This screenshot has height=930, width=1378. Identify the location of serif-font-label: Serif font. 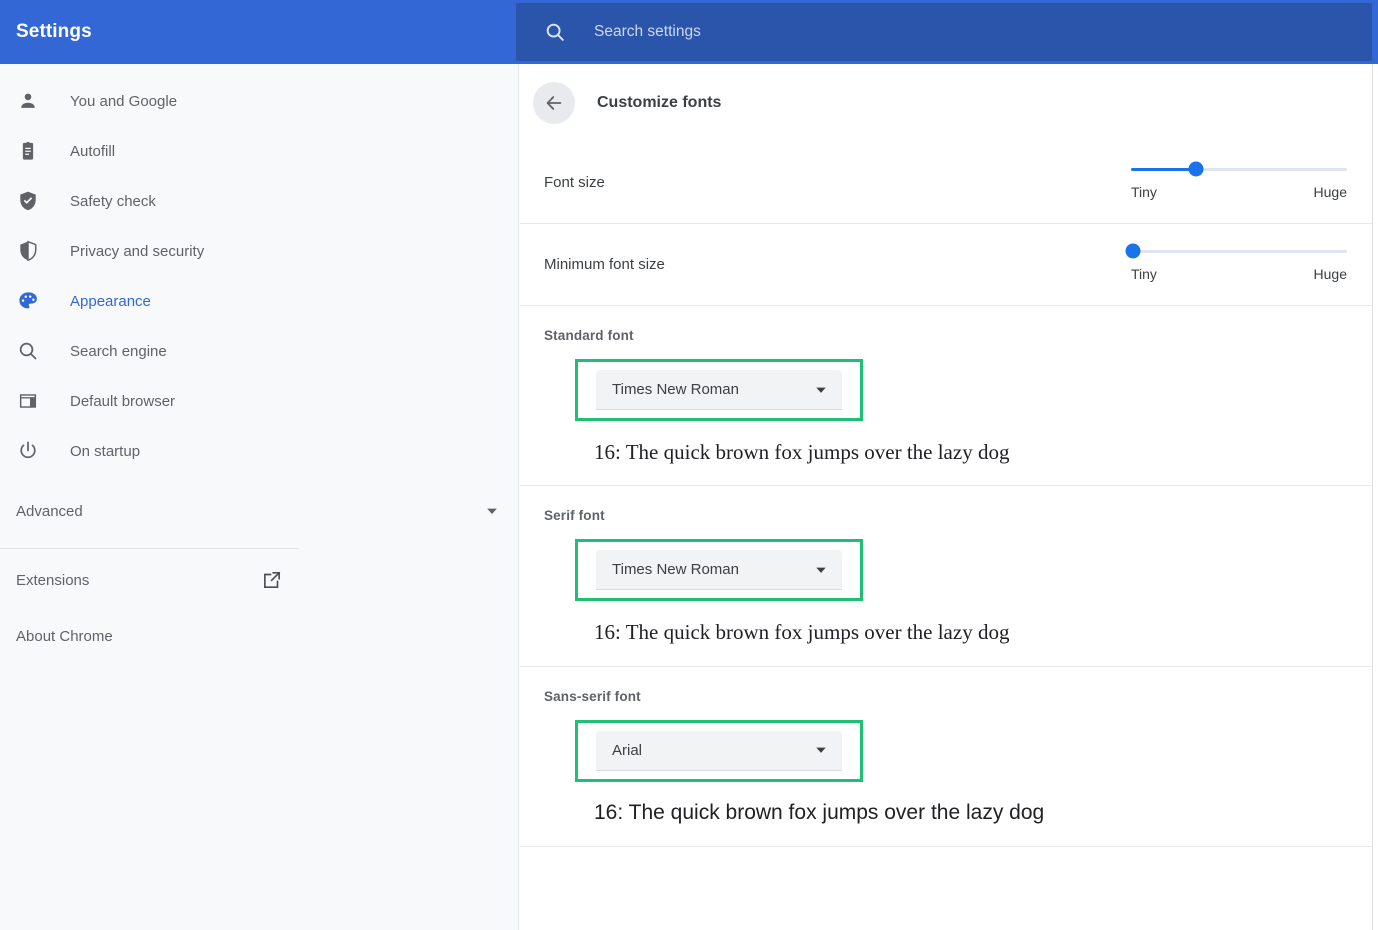
(574, 516).